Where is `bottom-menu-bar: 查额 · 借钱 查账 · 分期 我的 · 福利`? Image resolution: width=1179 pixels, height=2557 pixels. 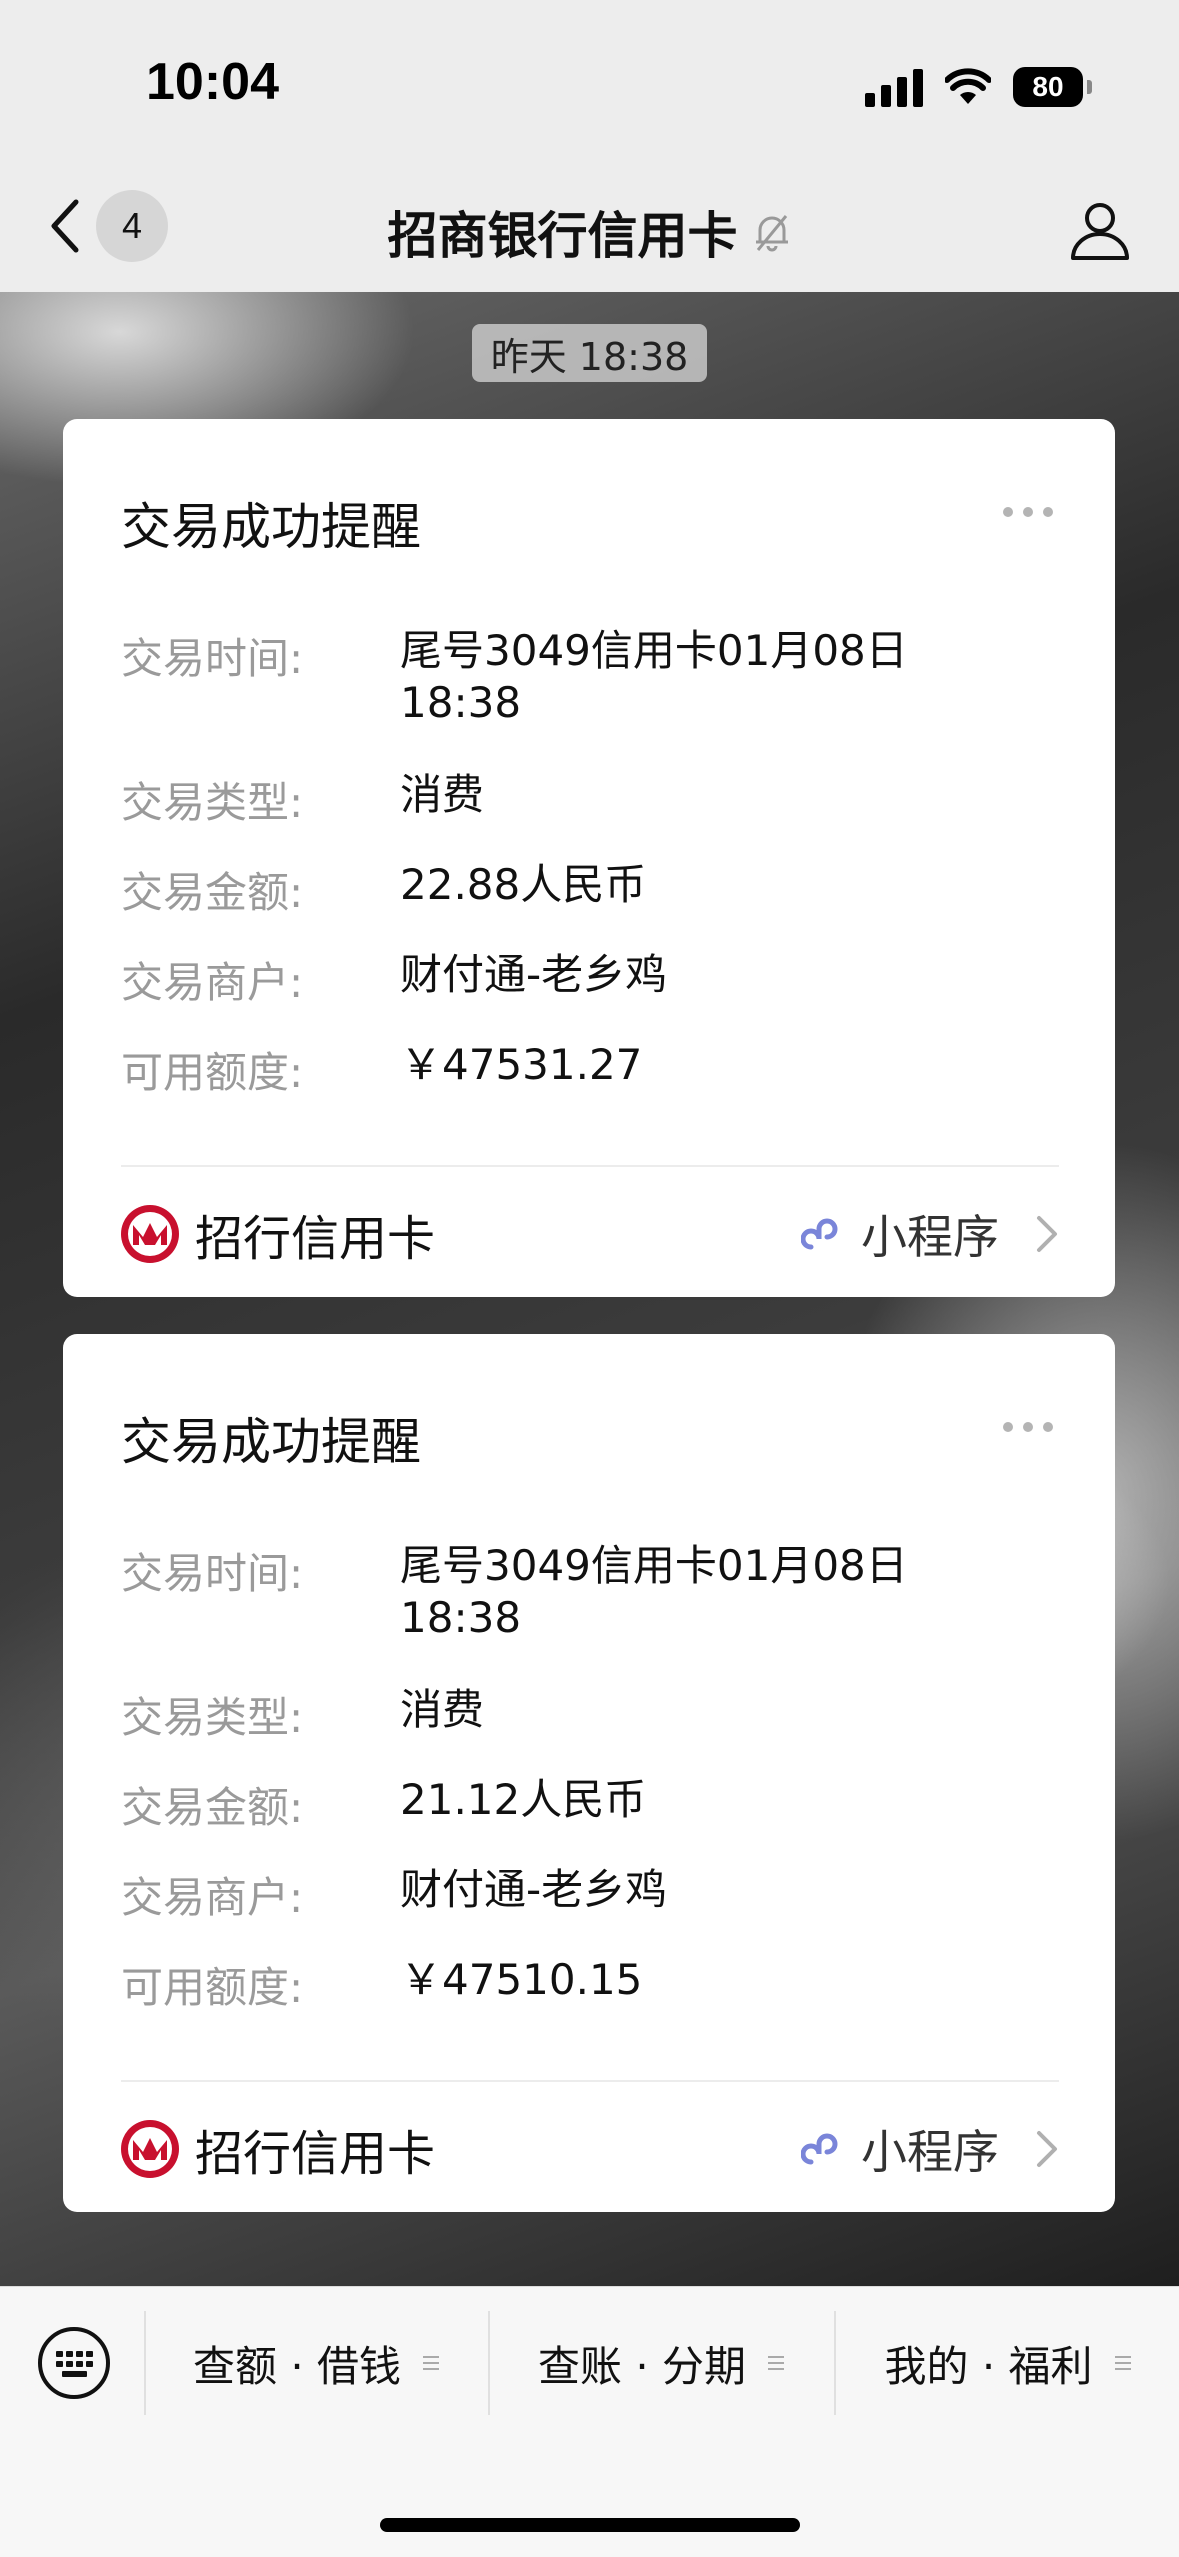 bottom-menu-bar: 查额 · 借钱 查账 · 分期 我的 · 福利 is located at coordinates (589, 2421).